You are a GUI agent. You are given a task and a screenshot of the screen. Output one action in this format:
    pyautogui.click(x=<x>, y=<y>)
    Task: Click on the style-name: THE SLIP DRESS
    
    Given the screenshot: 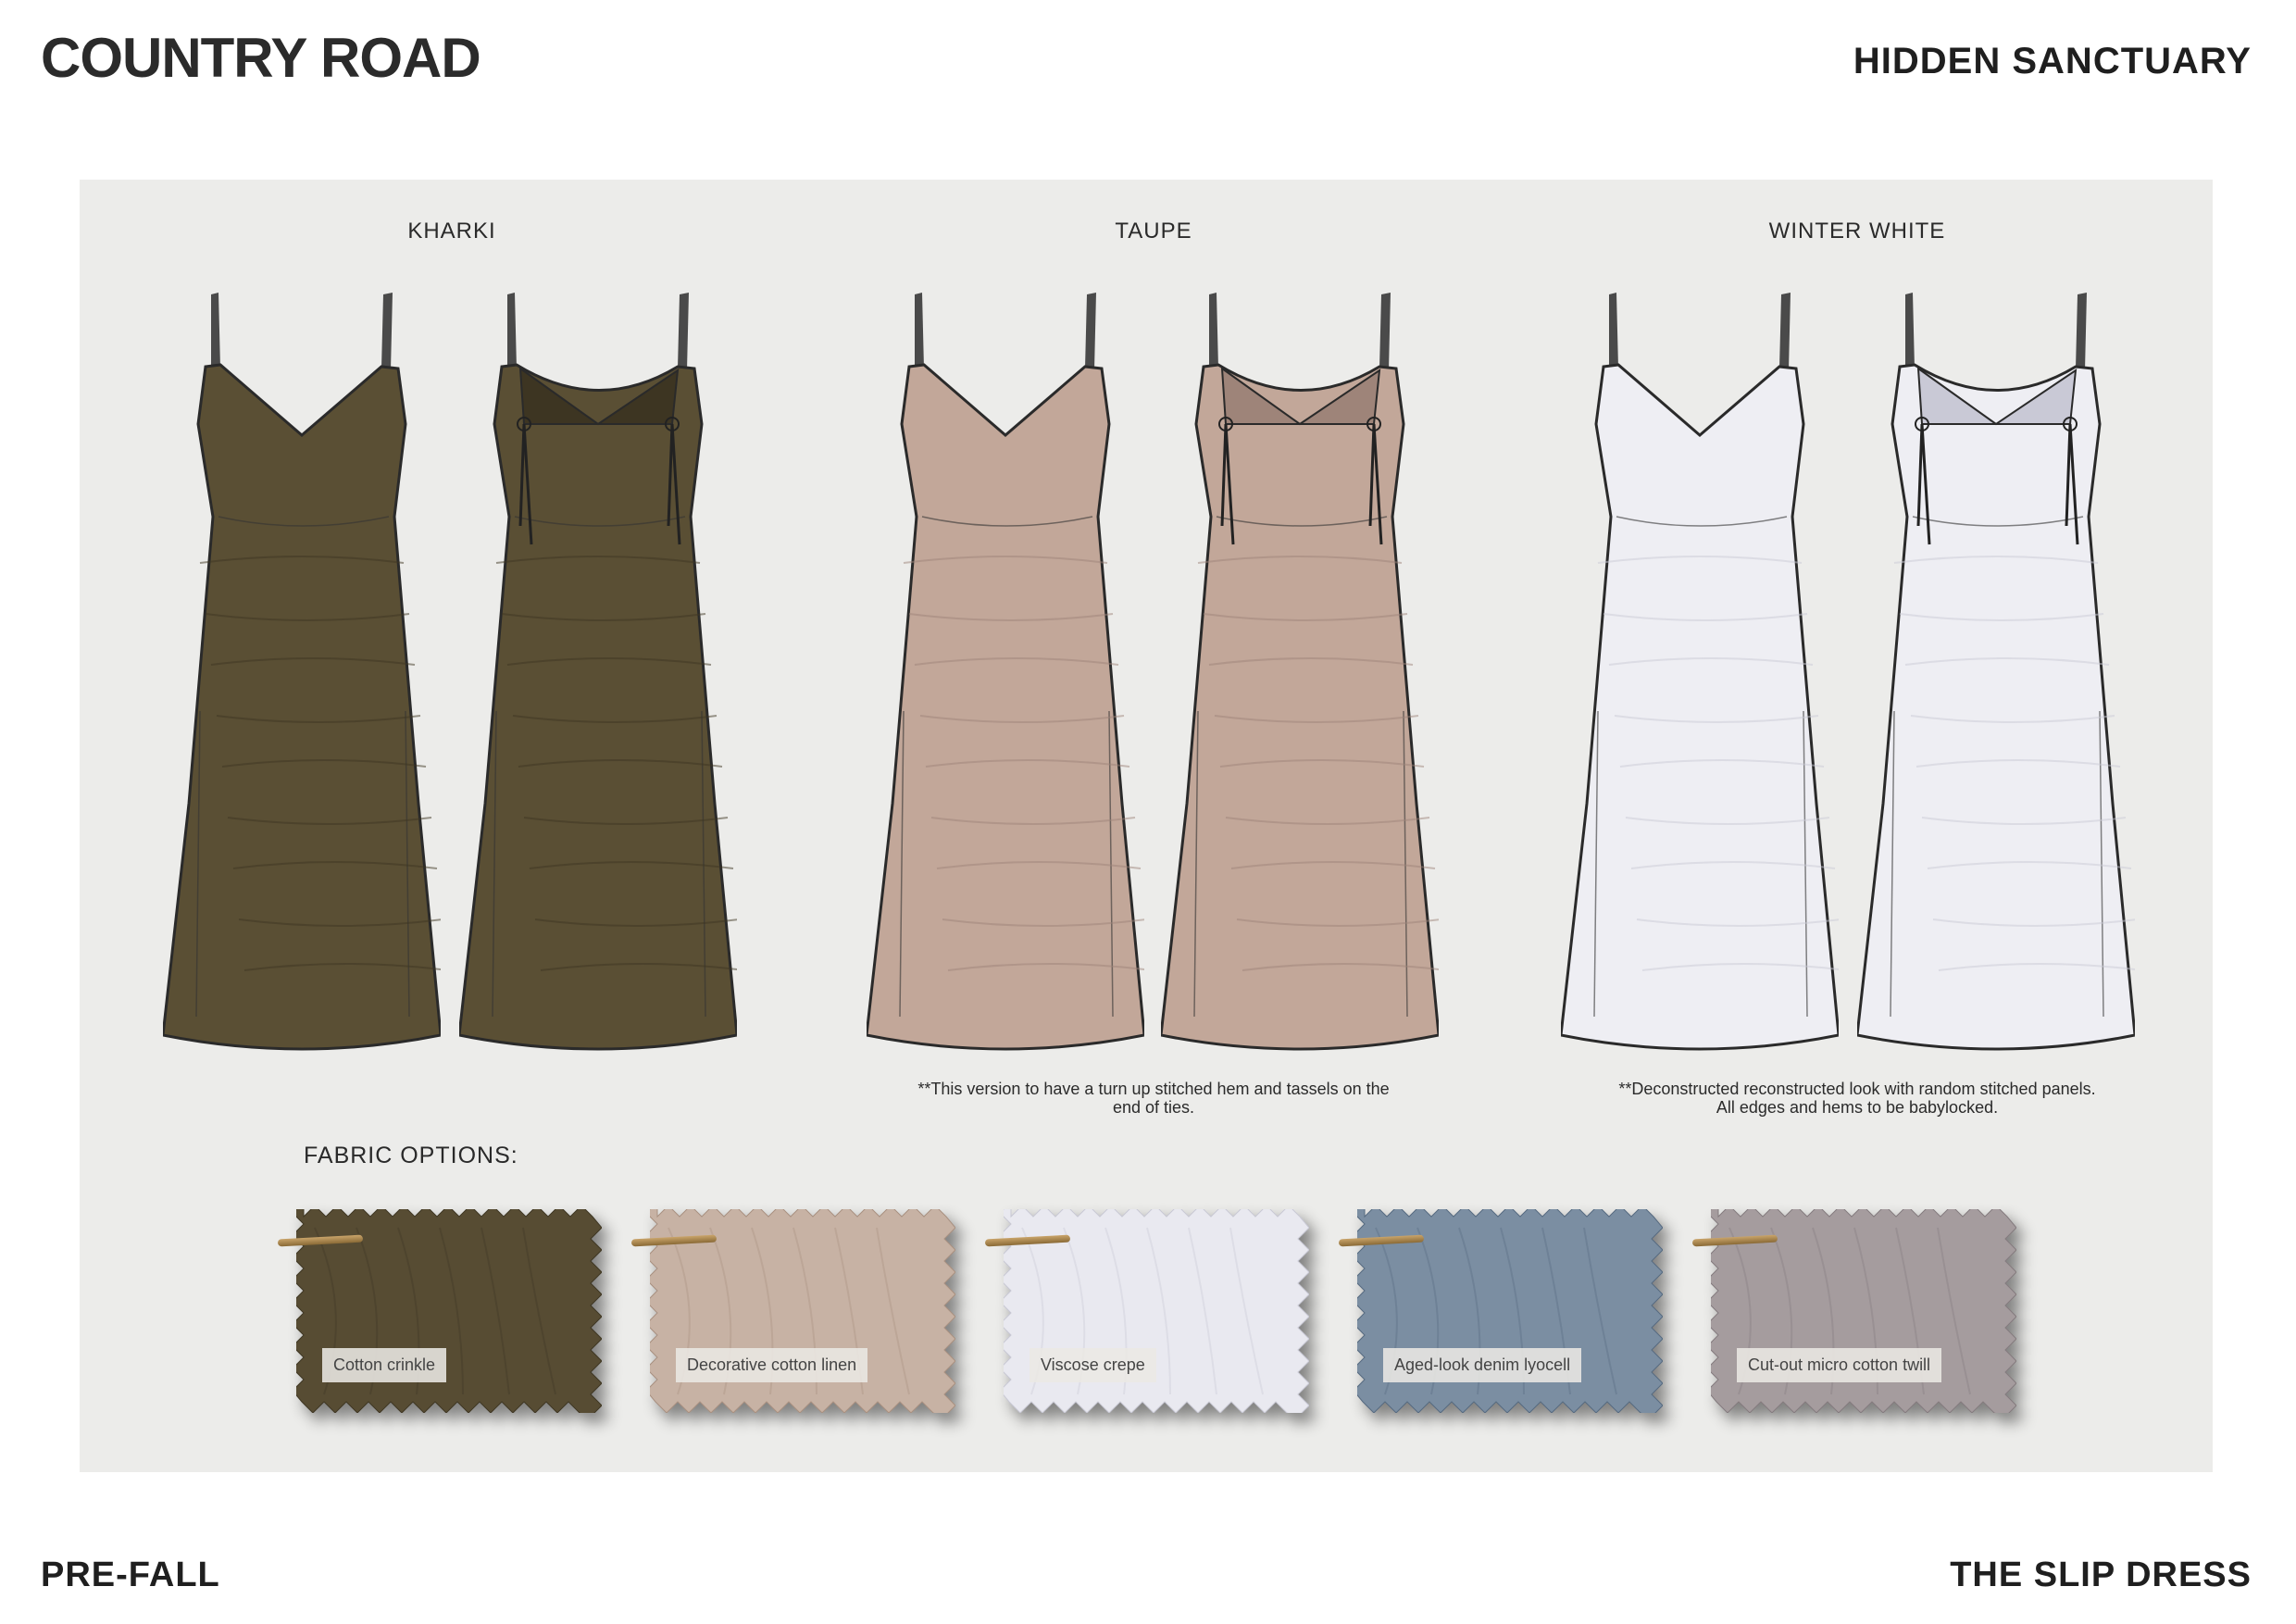 What is the action you would take?
    pyautogui.click(x=2101, y=1574)
    